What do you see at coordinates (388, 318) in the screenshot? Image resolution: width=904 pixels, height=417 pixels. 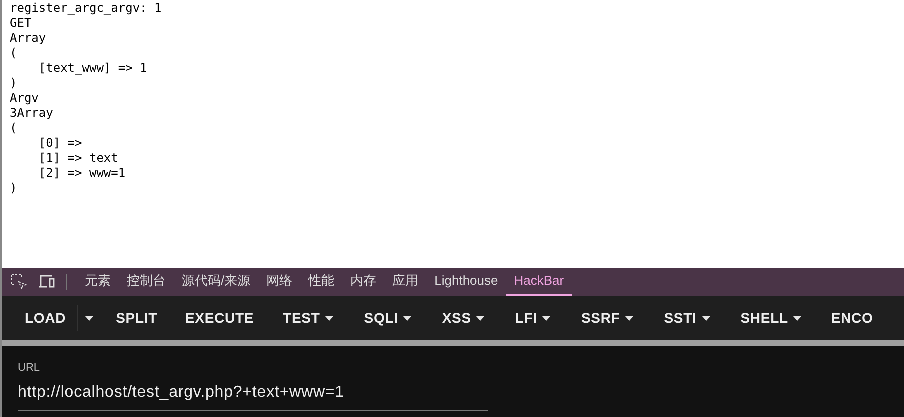 I see `dropdown-button: SQLI` at bounding box center [388, 318].